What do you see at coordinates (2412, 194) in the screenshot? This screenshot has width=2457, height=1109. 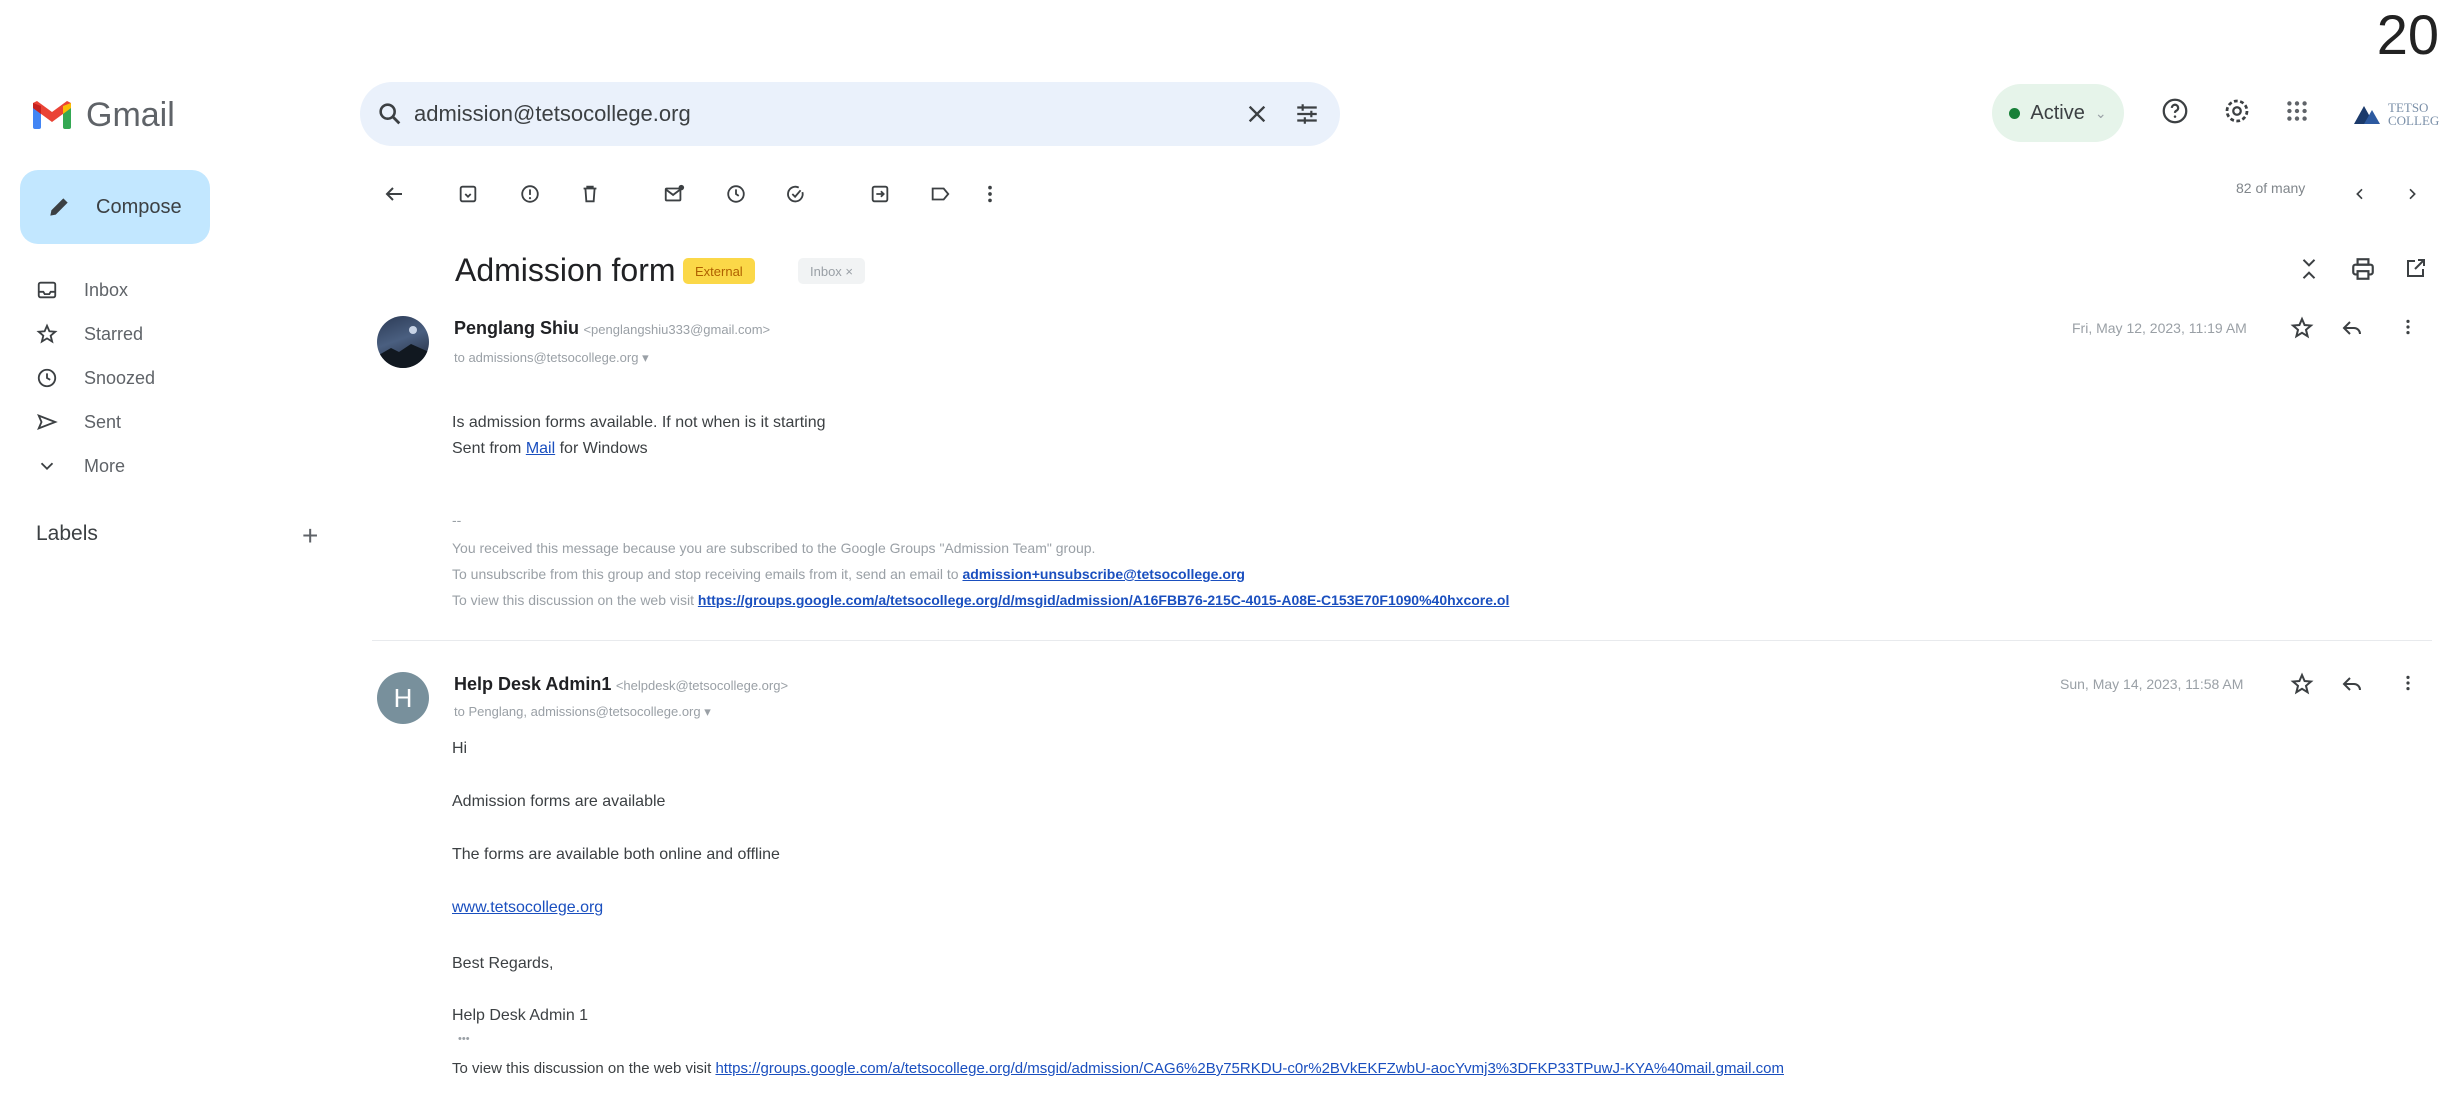 I see `chevron-right-icon` at bounding box center [2412, 194].